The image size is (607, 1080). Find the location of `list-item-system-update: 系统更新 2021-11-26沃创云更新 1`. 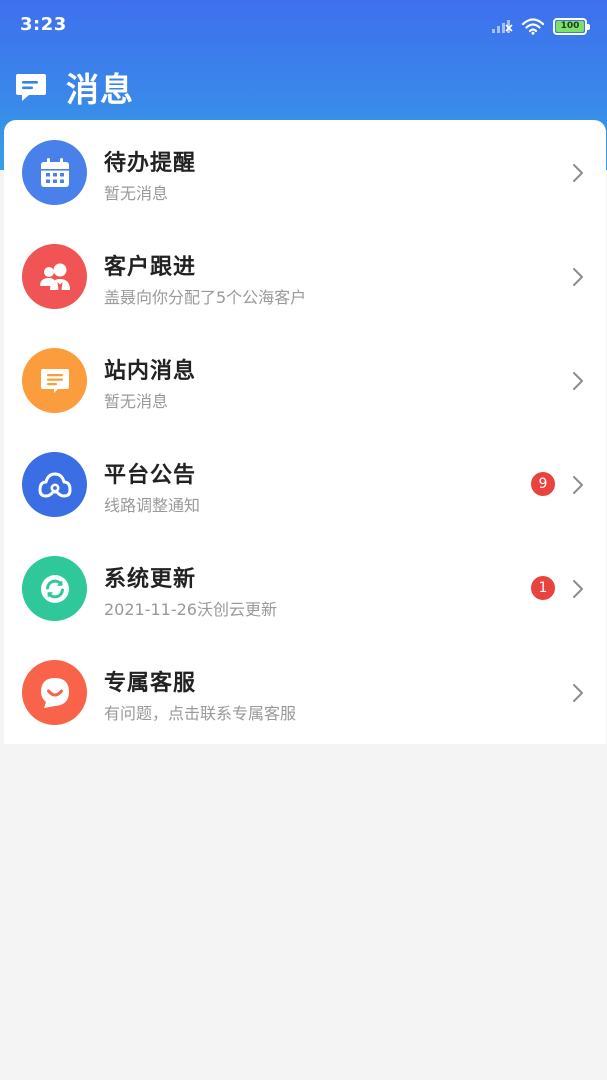

list-item-system-update: 系统更新 2021-11-26沃创云更新 1 is located at coordinates (305, 588).